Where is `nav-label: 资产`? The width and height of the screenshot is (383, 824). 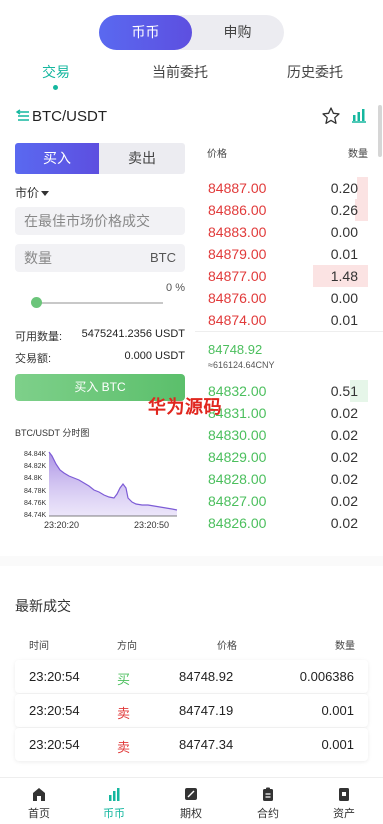
nav-label: 资产 is located at coordinates (344, 814).